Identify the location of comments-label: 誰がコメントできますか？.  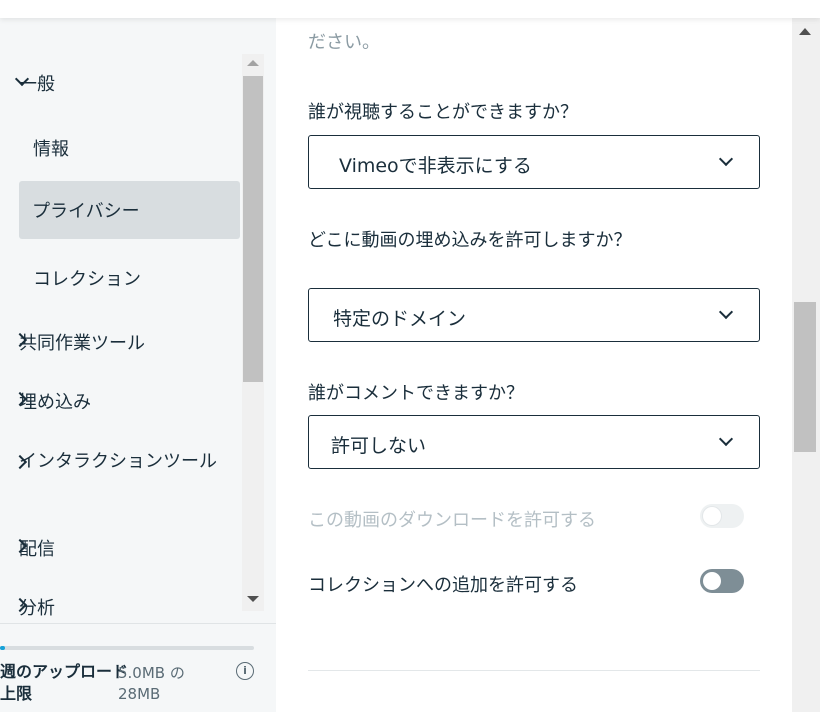
(416, 393).